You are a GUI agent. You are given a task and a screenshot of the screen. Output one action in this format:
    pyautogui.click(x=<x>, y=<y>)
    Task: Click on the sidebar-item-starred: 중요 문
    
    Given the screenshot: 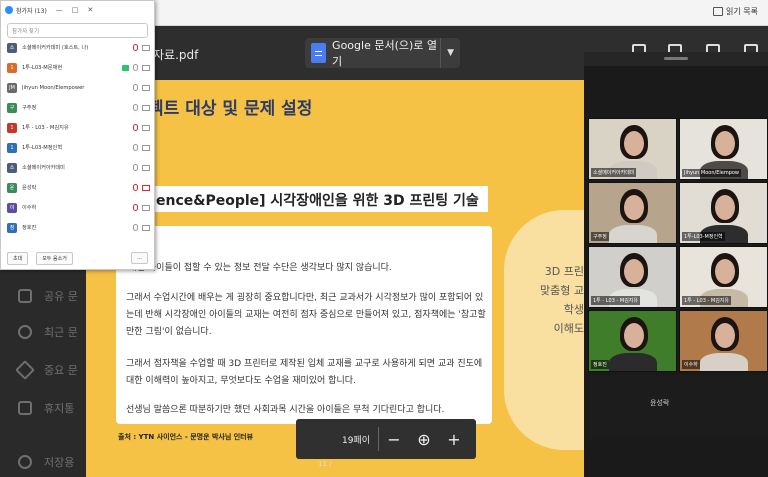 What is the action you would take?
    pyautogui.click(x=46, y=370)
    